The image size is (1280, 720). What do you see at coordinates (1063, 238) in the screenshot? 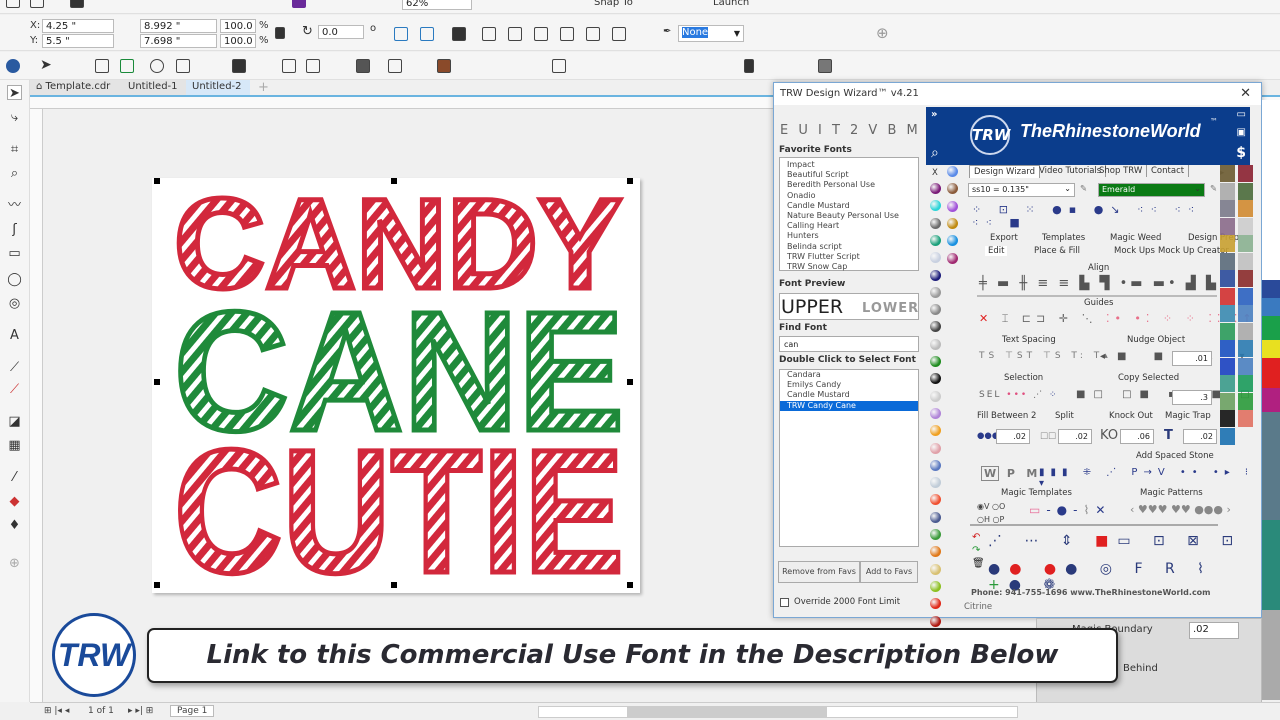
I see `tab-templates: Templates` at bounding box center [1063, 238].